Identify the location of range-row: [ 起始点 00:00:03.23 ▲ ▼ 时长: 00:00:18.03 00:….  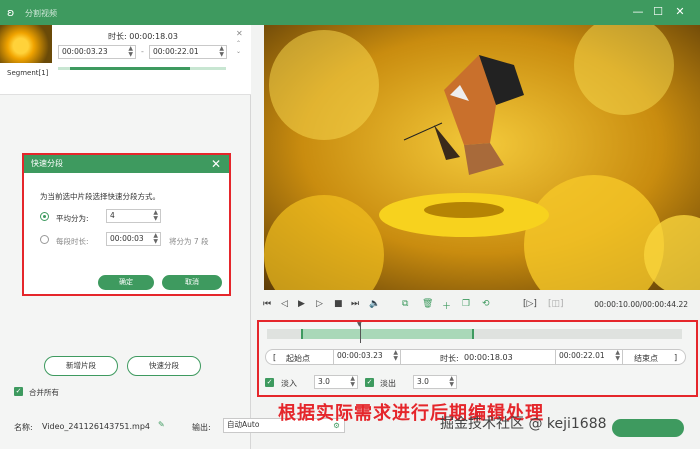
(475, 357).